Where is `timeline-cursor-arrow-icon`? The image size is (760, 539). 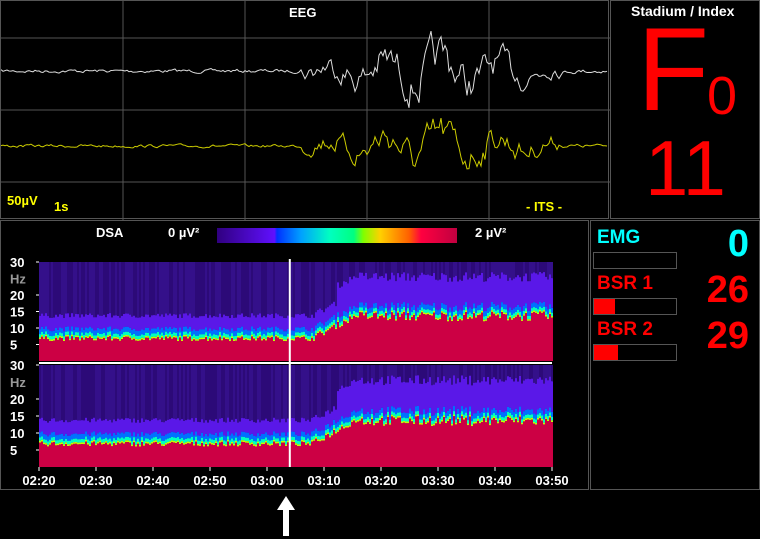
timeline-cursor-arrow-icon is located at coordinates (286, 516).